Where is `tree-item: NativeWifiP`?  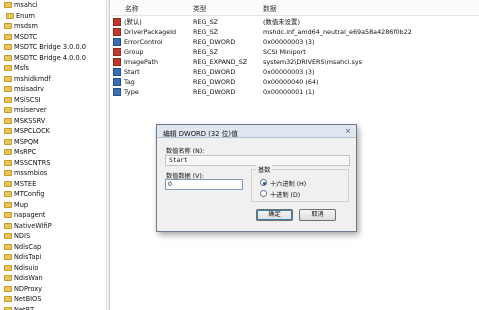
tree-item: NativeWifiP is located at coordinates (54, 226).